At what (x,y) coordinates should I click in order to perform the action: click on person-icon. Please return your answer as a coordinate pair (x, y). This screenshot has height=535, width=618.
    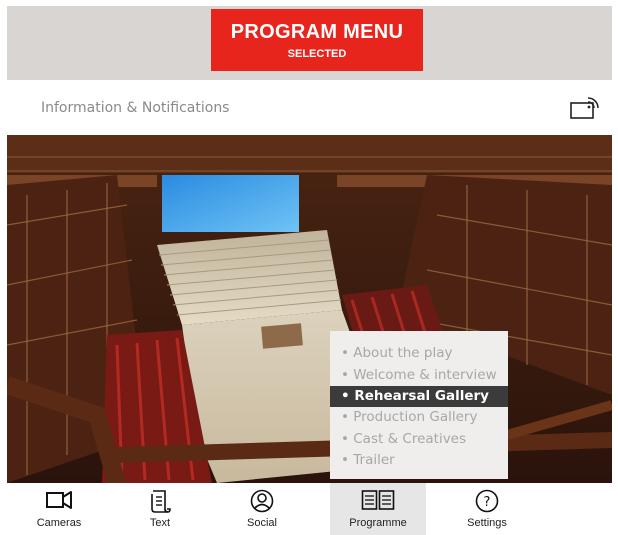
    Looking at the image, I should click on (262, 501).